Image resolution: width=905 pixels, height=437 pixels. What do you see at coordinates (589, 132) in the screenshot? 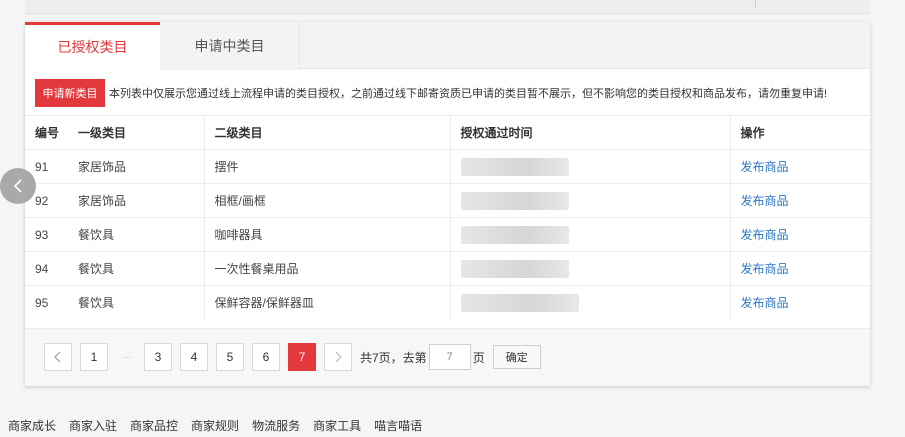
I see `header-auth-time: 授权通过时间` at bounding box center [589, 132].